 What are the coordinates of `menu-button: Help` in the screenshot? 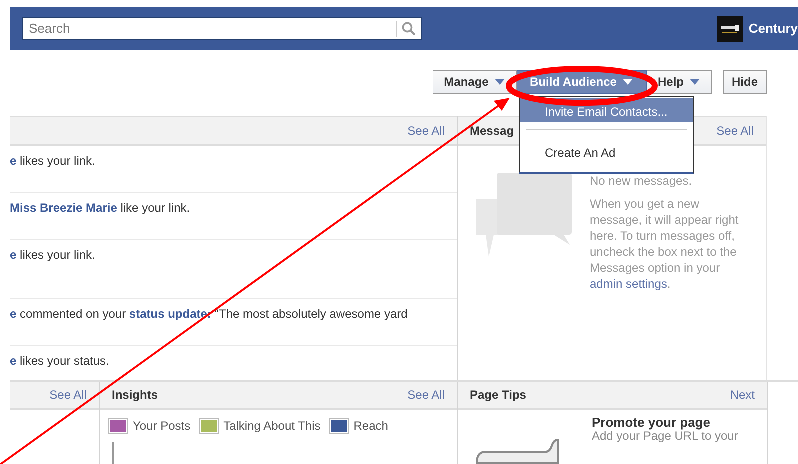 It's located at (679, 82).